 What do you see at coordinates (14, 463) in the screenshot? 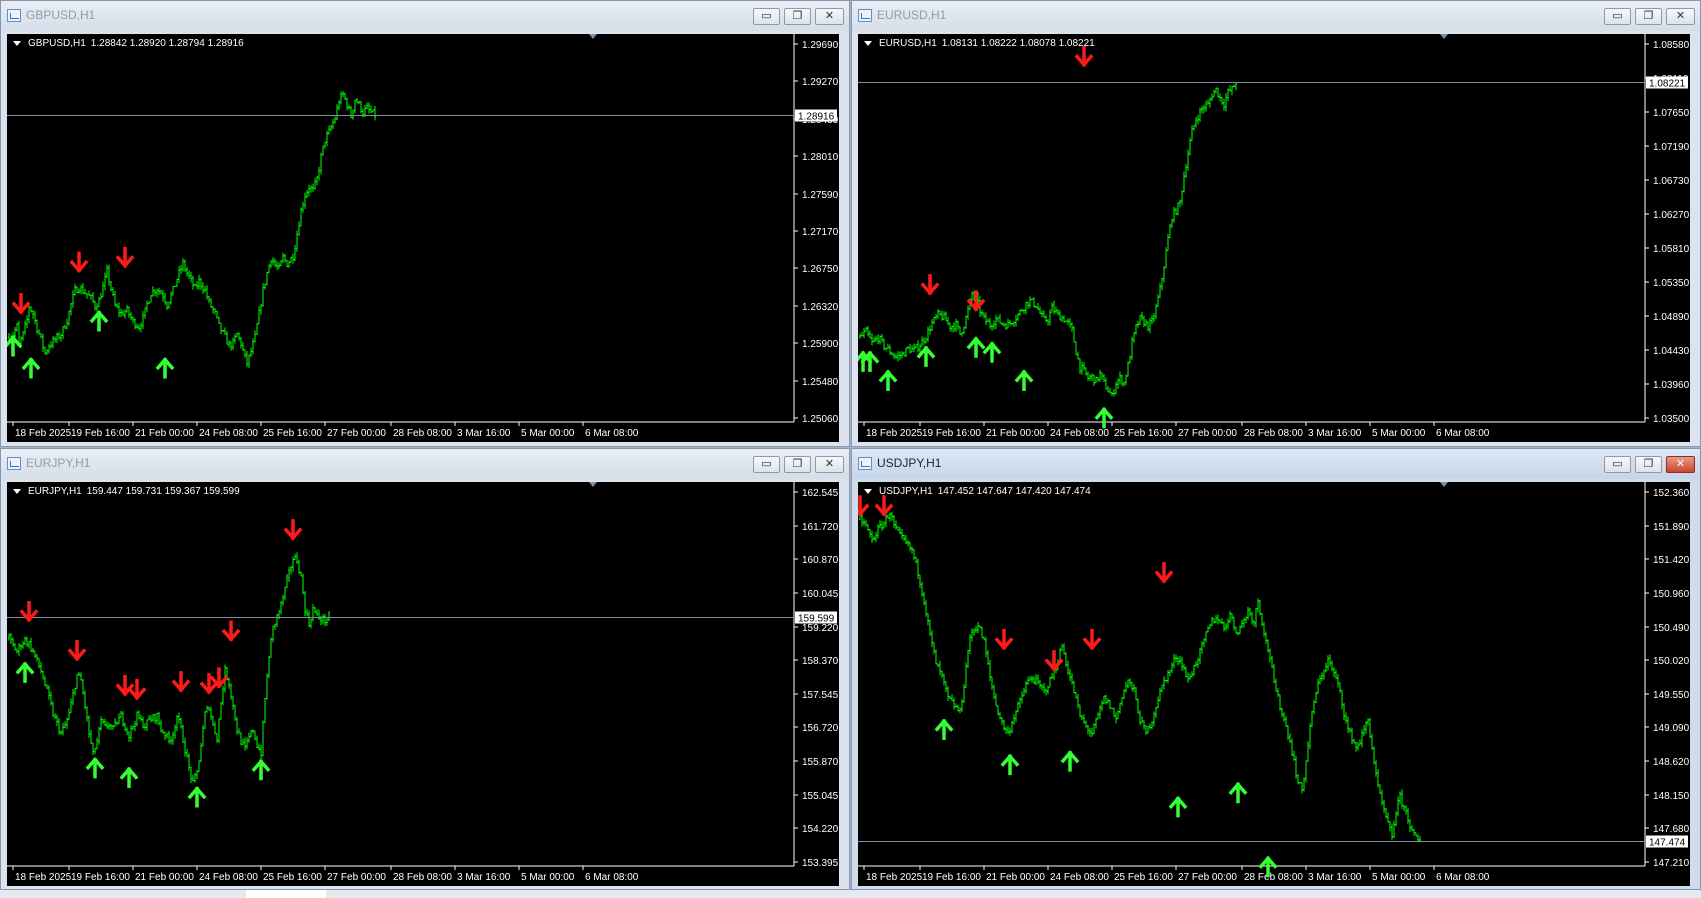
I see `chart-window-icon` at bounding box center [14, 463].